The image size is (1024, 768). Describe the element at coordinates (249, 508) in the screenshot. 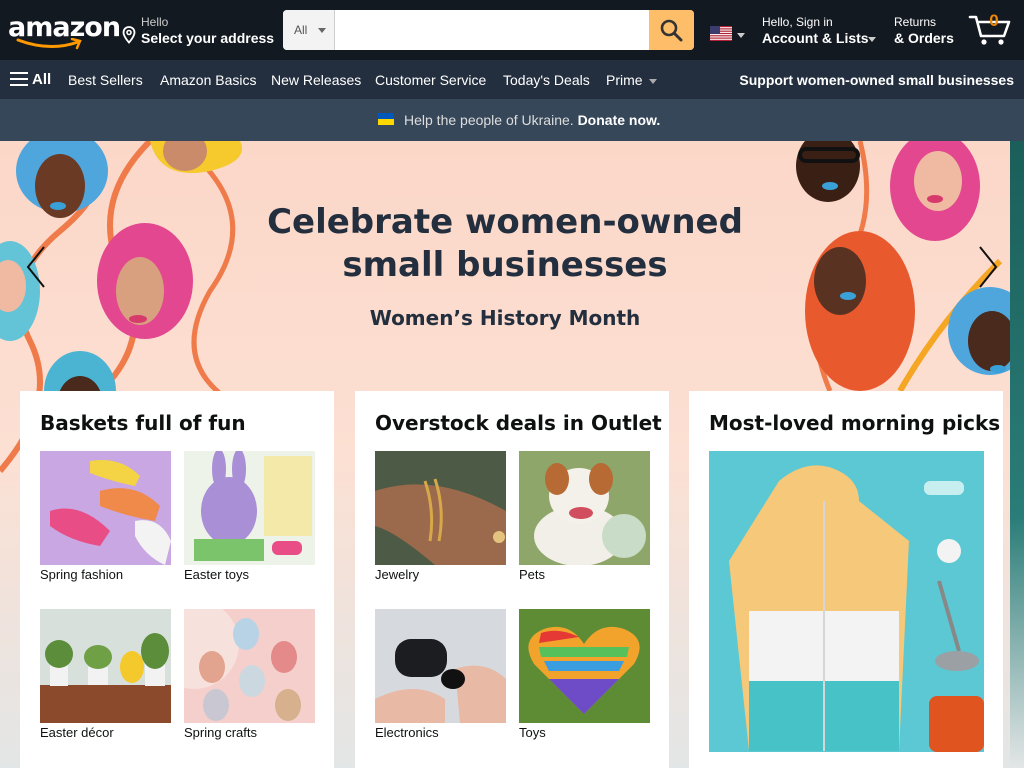

I see `easter-toys-image` at that location.